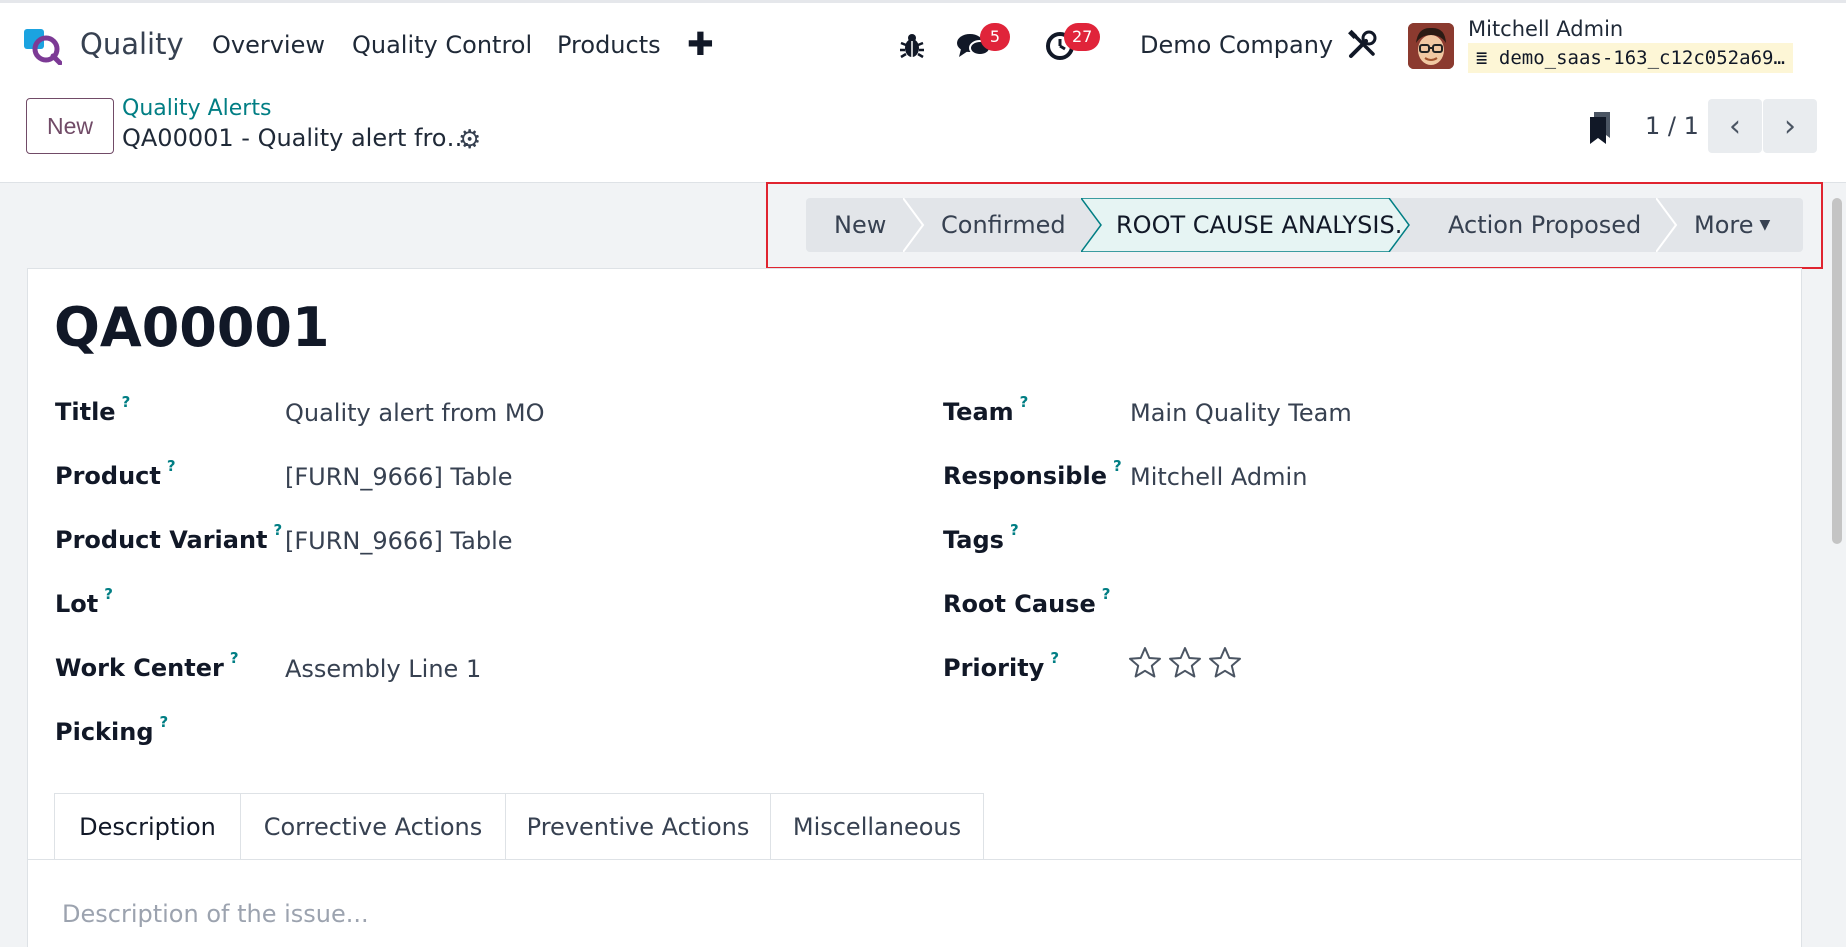 The height and width of the screenshot is (947, 1846). I want to click on field-value-lot, so click(585, 606).